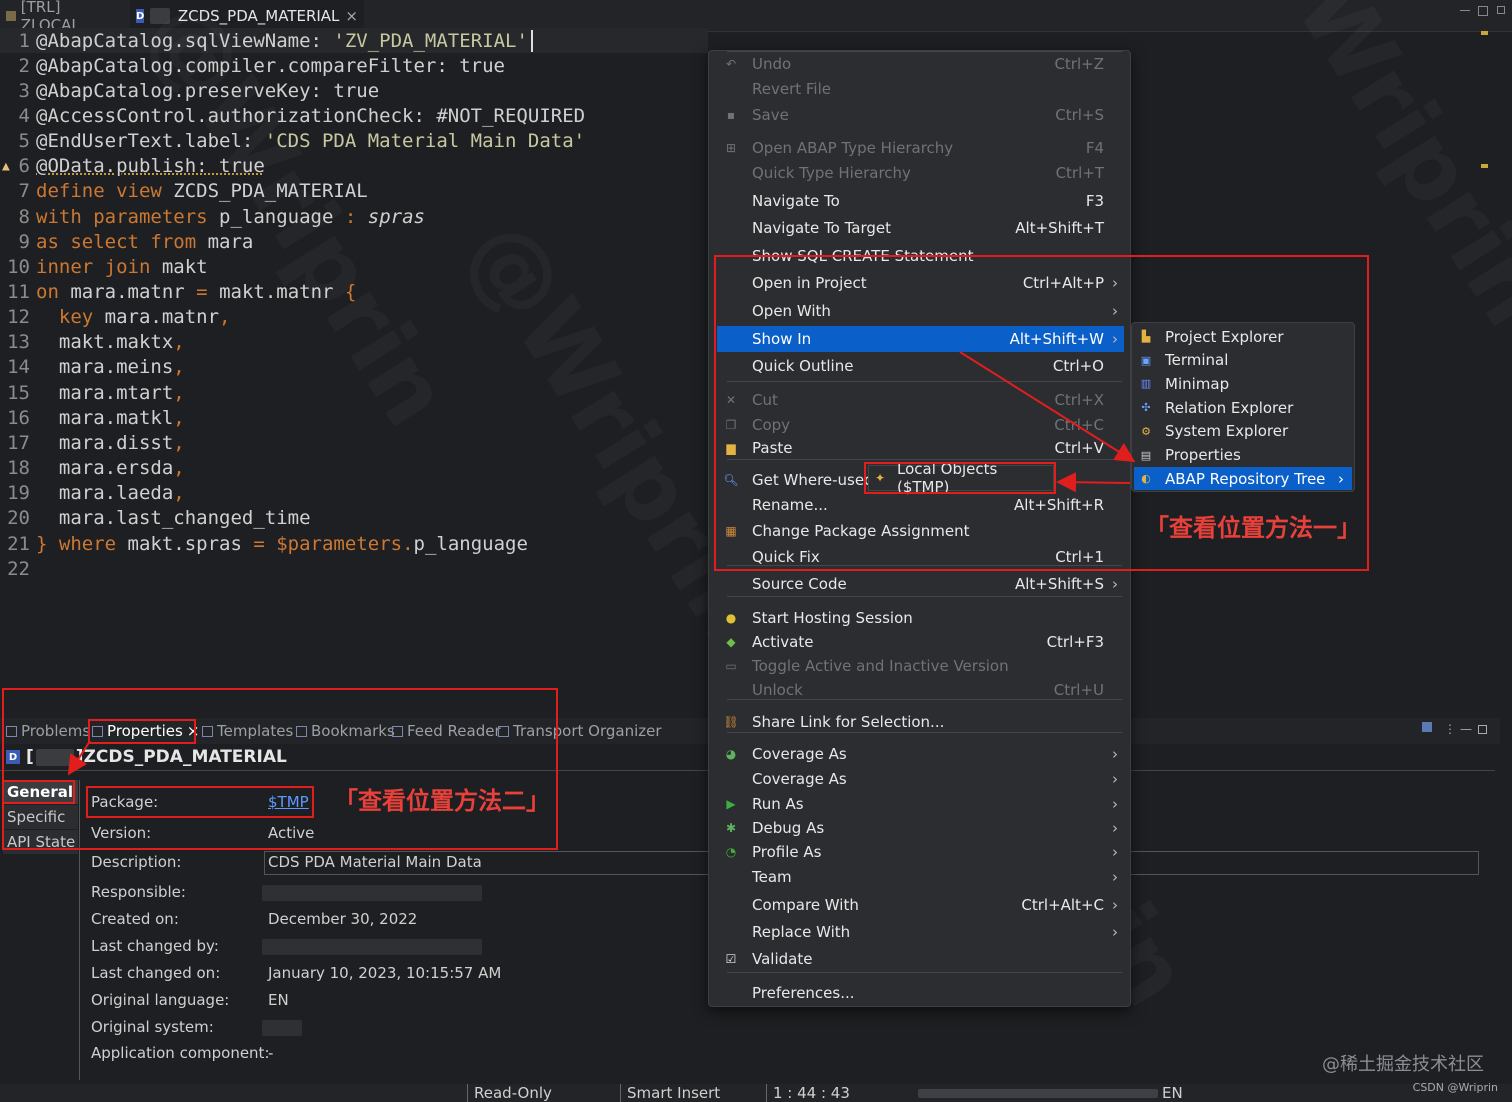 This screenshot has height=1102, width=1512. I want to click on arrow-to-repository-tree, so click(1047, 407).